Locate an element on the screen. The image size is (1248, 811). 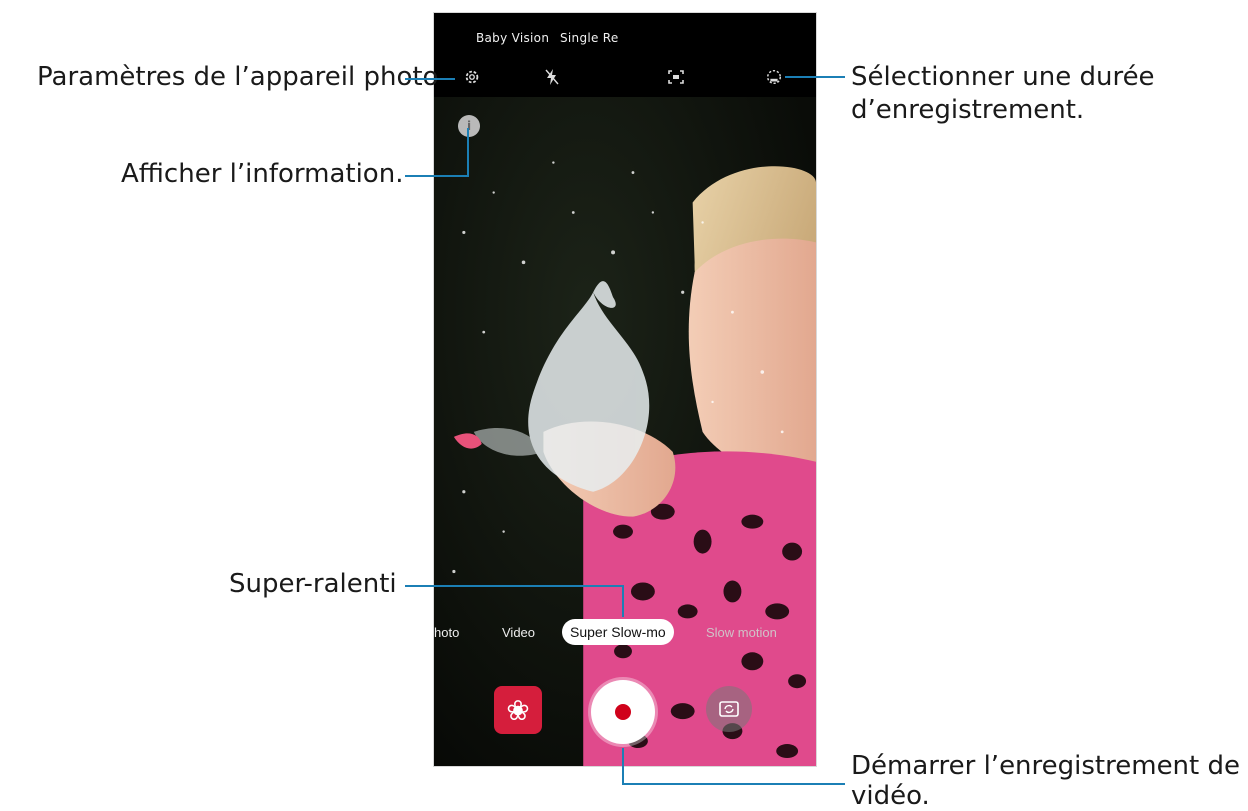
recording-duration-icon is located at coordinates (774, 77).